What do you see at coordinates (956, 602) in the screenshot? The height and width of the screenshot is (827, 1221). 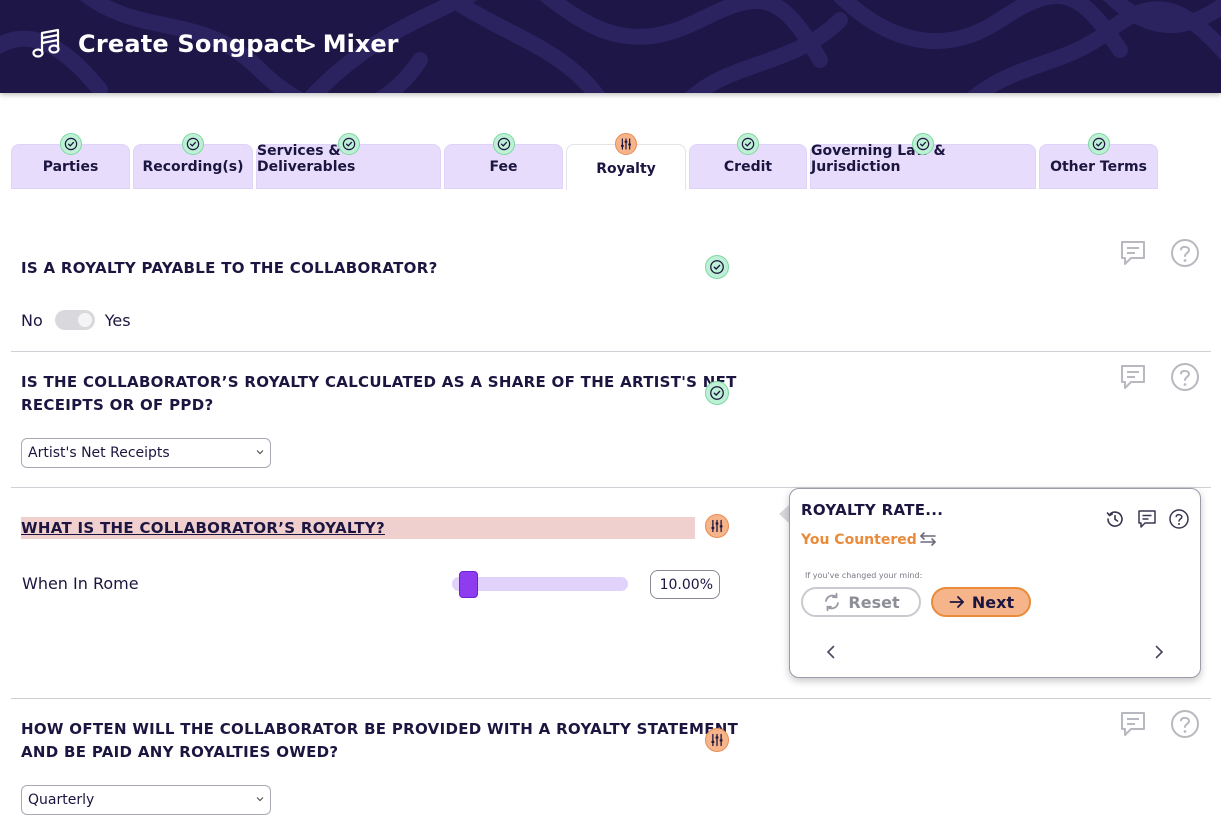 I see `arrow-right-icon` at bounding box center [956, 602].